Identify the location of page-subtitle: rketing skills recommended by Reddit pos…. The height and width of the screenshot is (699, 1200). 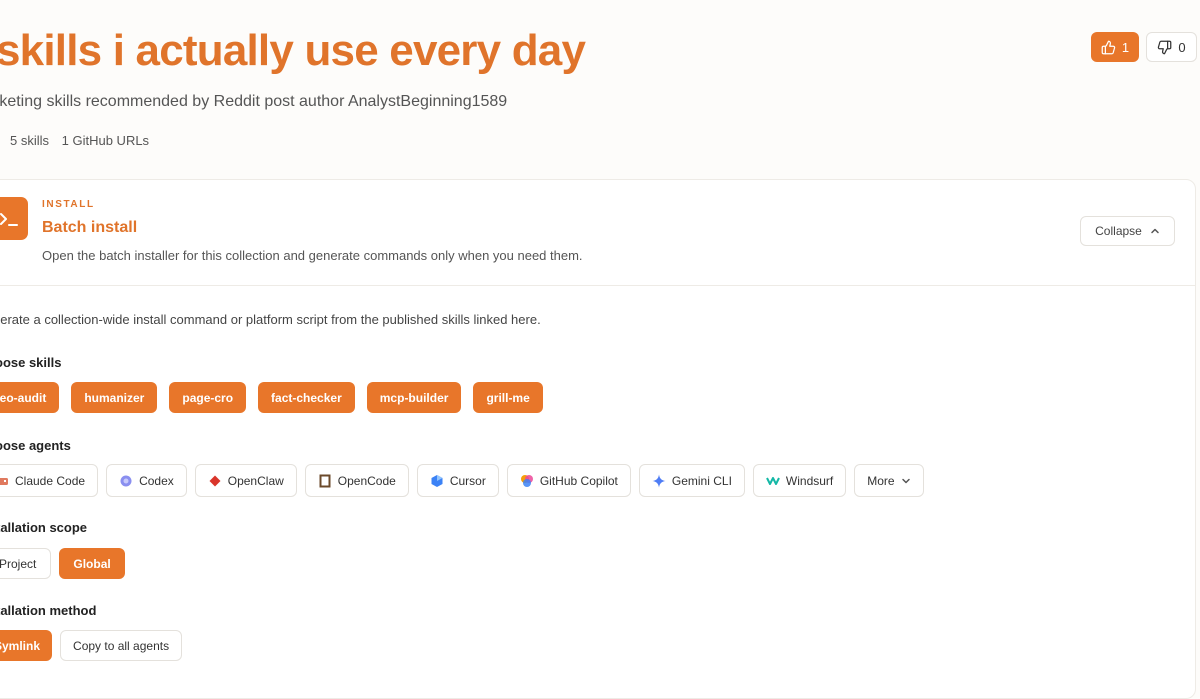
(254, 101).